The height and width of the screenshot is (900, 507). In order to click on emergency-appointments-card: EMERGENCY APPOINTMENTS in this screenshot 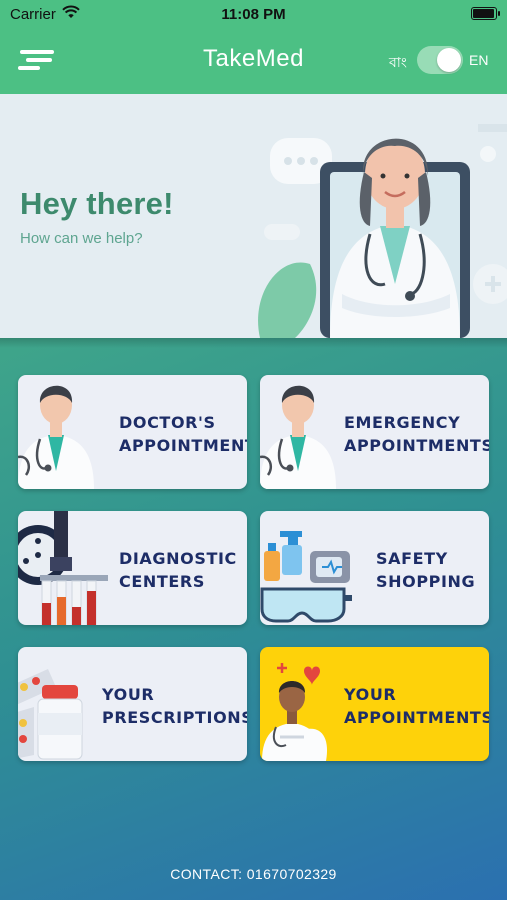, I will do `click(374, 432)`.